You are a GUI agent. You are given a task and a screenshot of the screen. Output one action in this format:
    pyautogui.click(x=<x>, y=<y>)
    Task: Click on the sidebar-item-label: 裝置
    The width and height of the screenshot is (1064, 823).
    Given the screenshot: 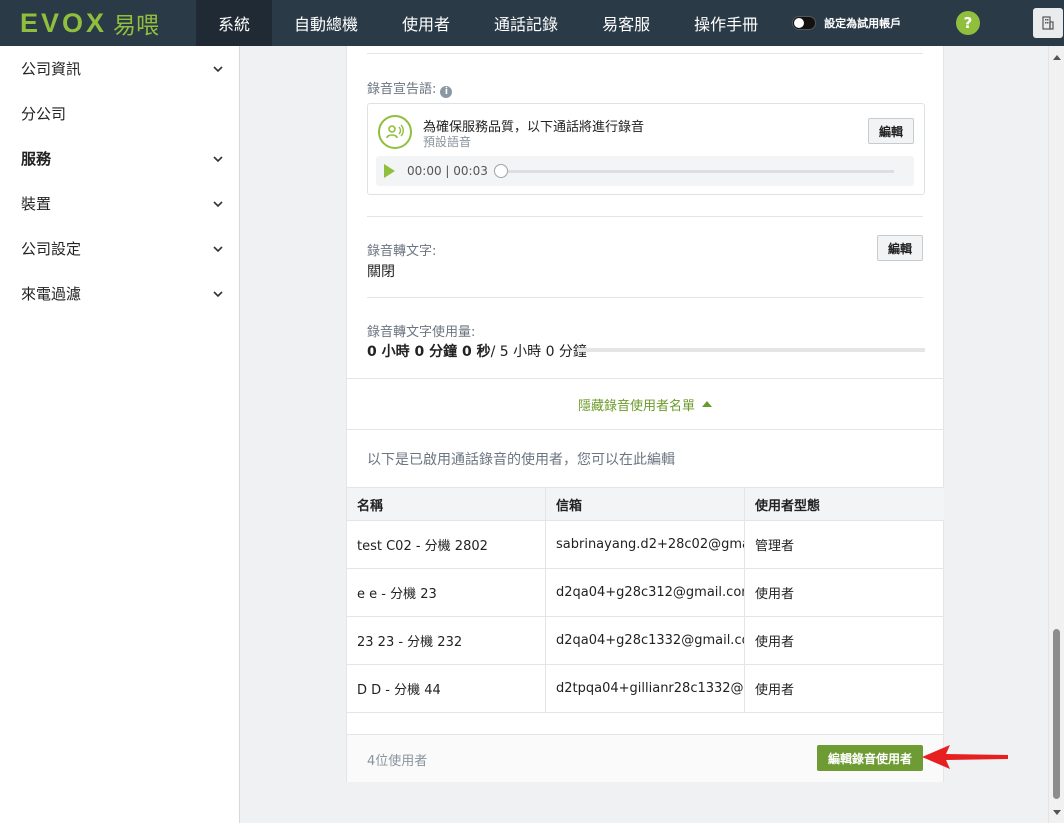 What is the action you would take?
    pyautogui.click(x=36, y=204)
    